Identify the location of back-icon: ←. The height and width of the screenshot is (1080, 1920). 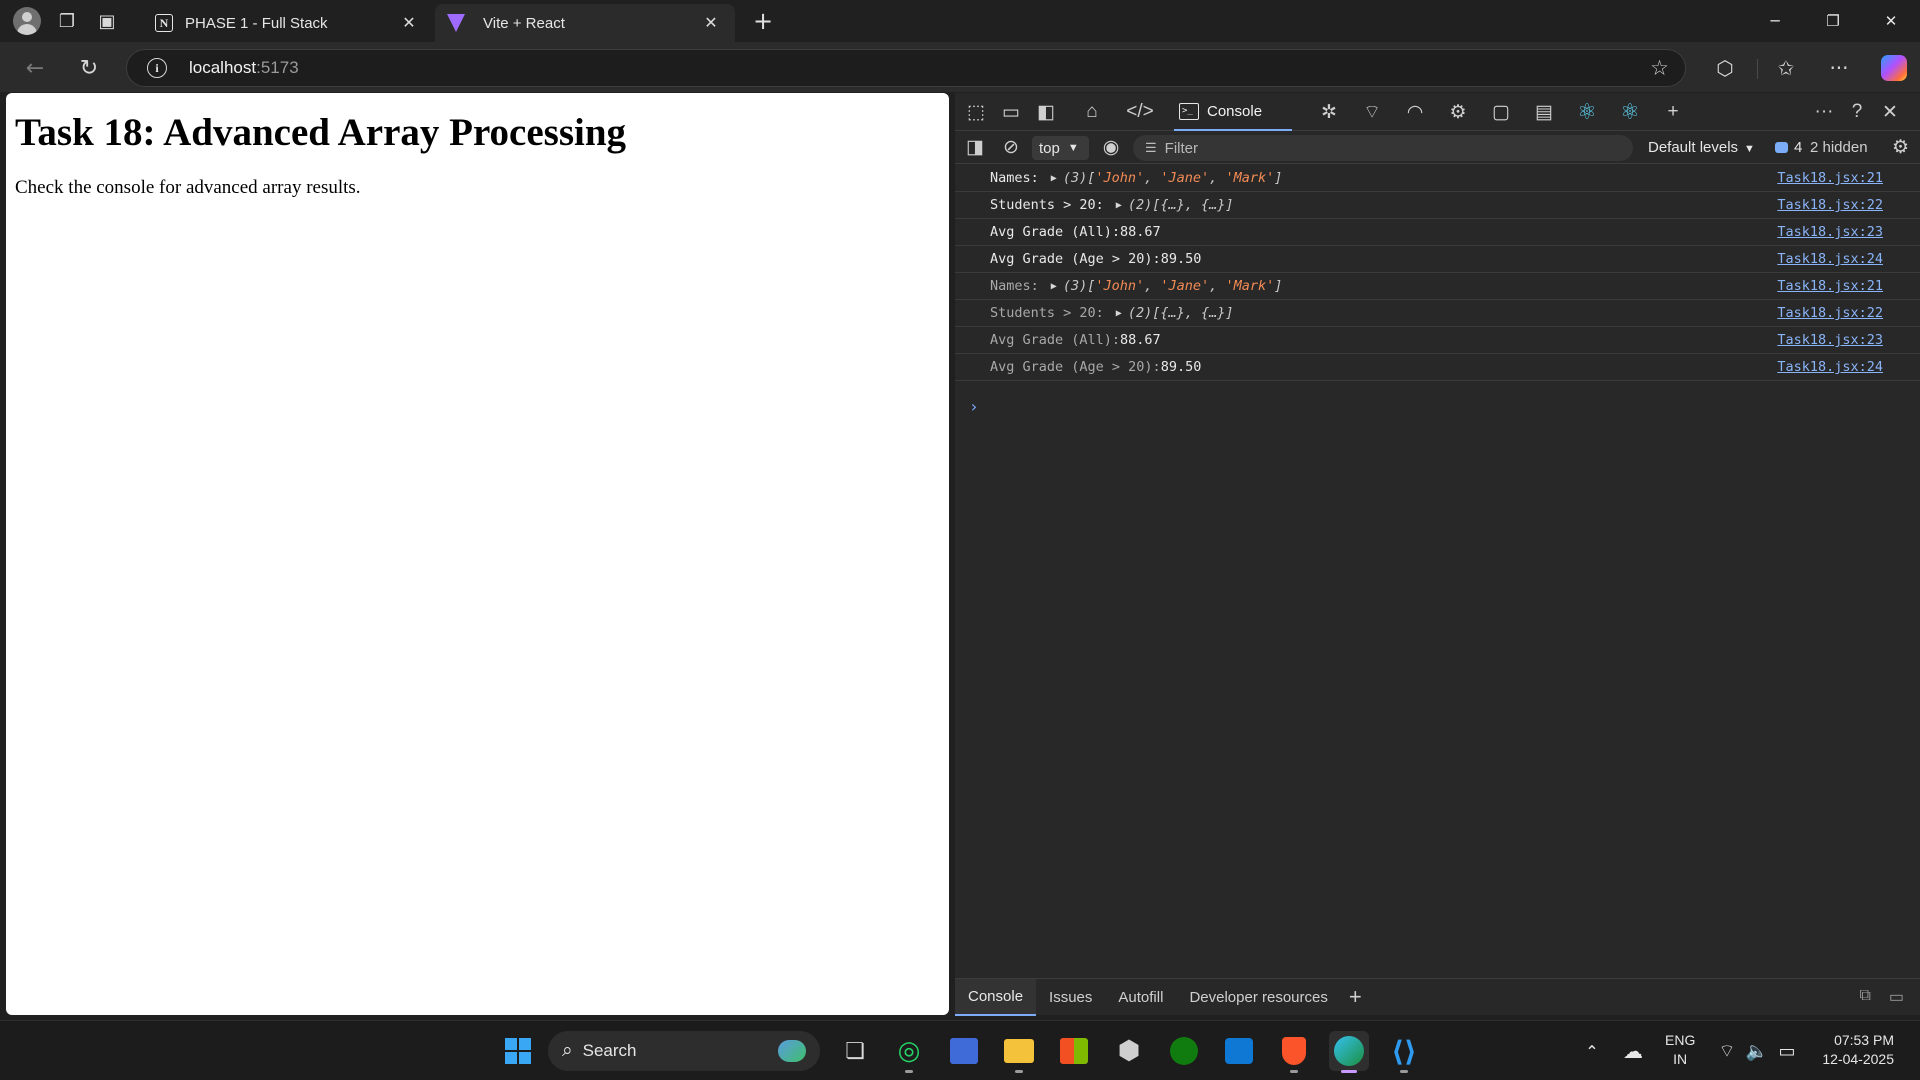
(35, 68).